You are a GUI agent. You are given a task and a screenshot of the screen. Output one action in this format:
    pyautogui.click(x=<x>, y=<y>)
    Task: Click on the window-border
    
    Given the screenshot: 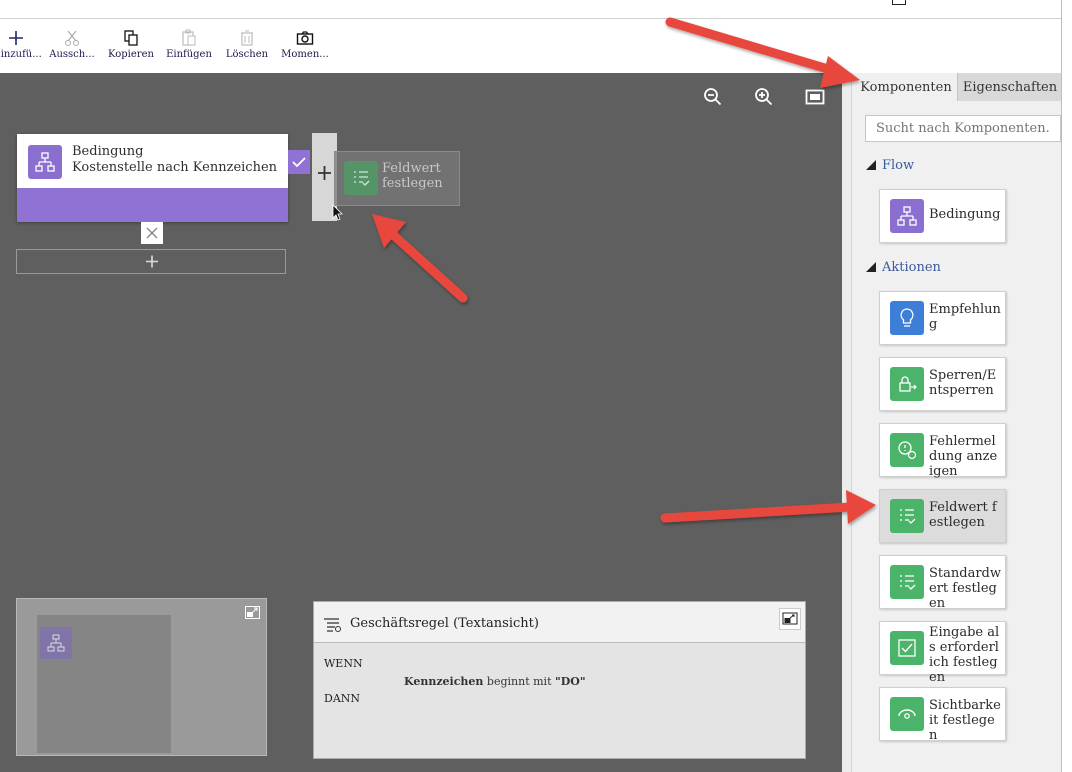 What is the action you would take?
    pyautogui.click(x=1061, y=386)
    